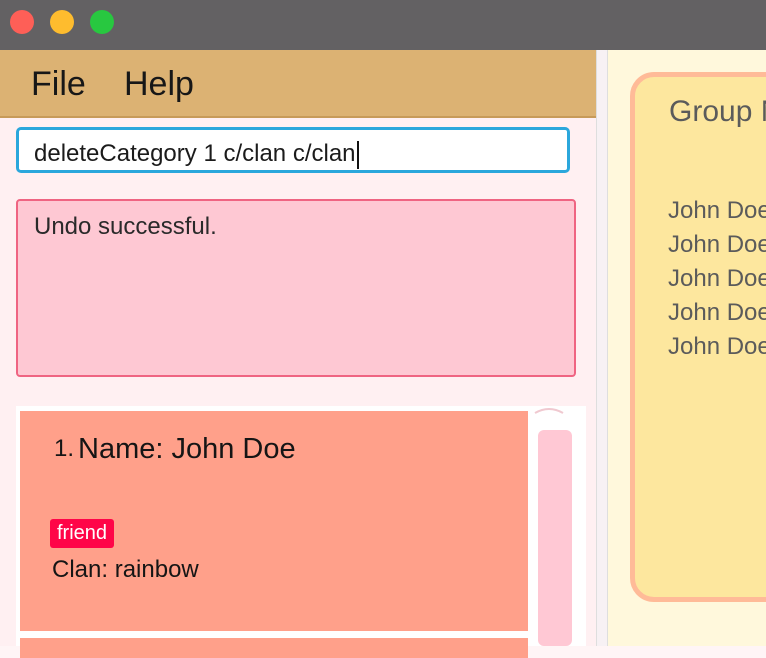 The image size is (766, 658). I want to click on menu-help: Help, so click(159, 84).